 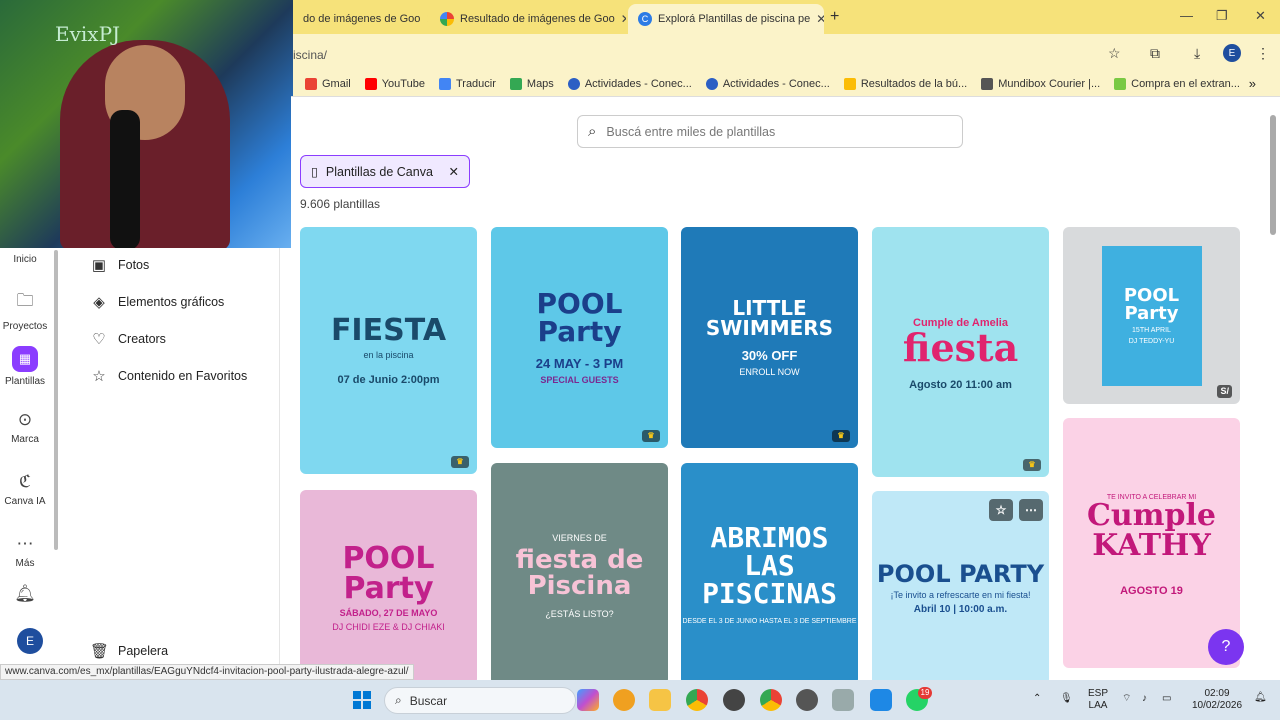 I want to click on bell-icon: 🔔︎, so click(x=25, y=596).